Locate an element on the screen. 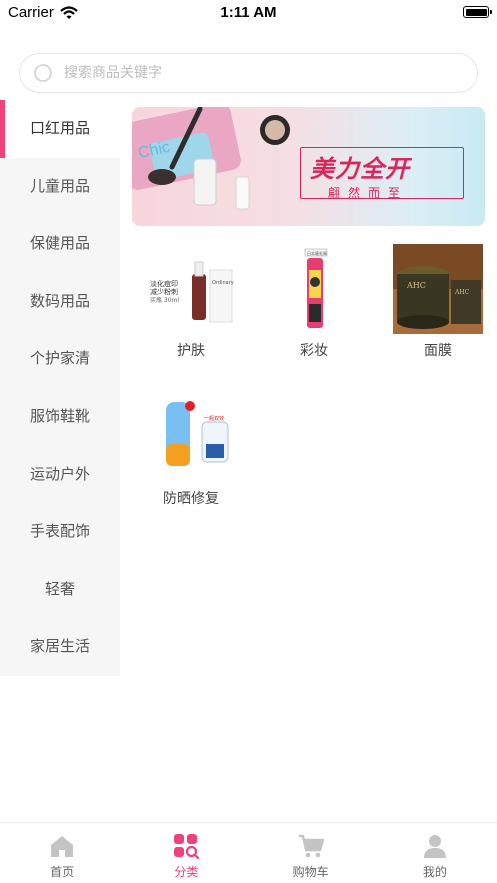 This screenshot has height=883, width=497. category-mask: AHC AHC 面膜 is located at coordinates (438, 302).